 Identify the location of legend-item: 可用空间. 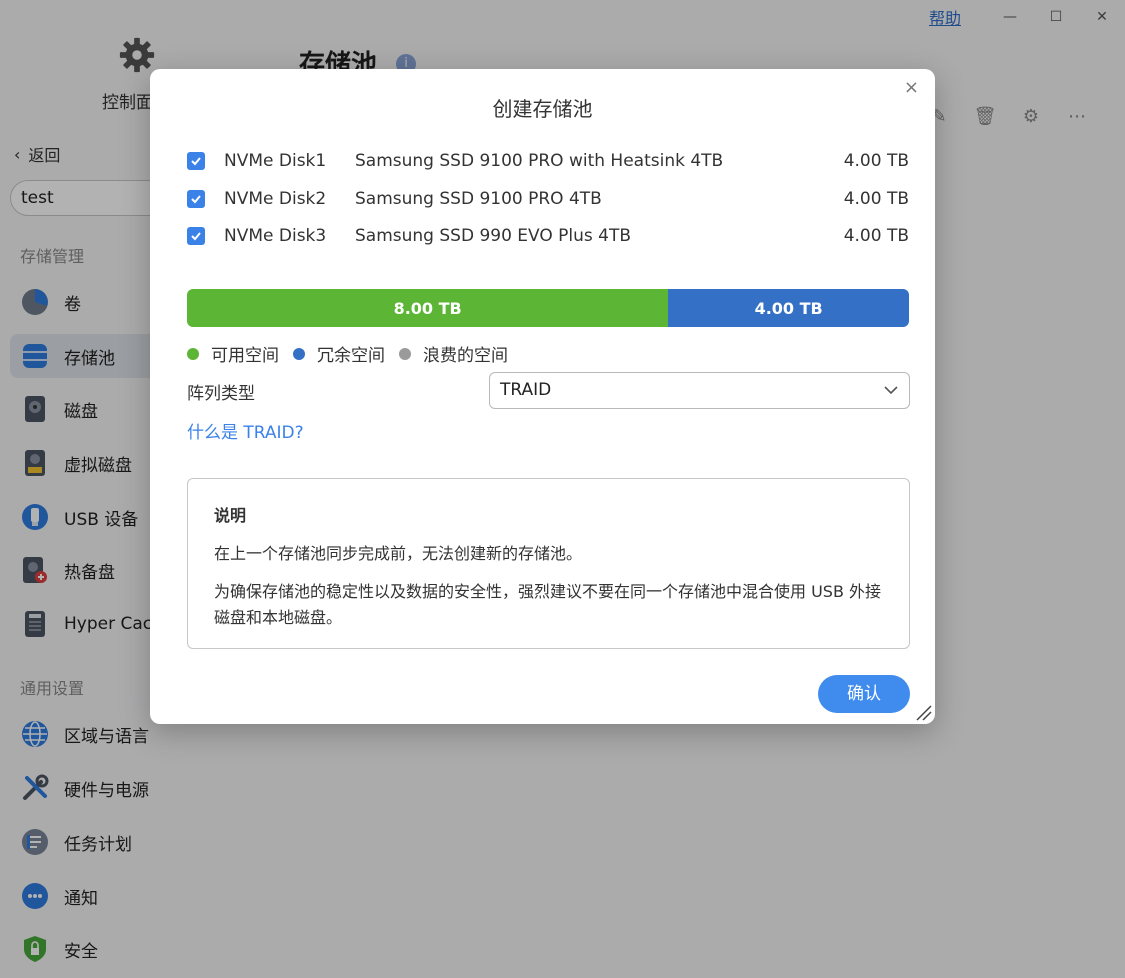
(233, 353).